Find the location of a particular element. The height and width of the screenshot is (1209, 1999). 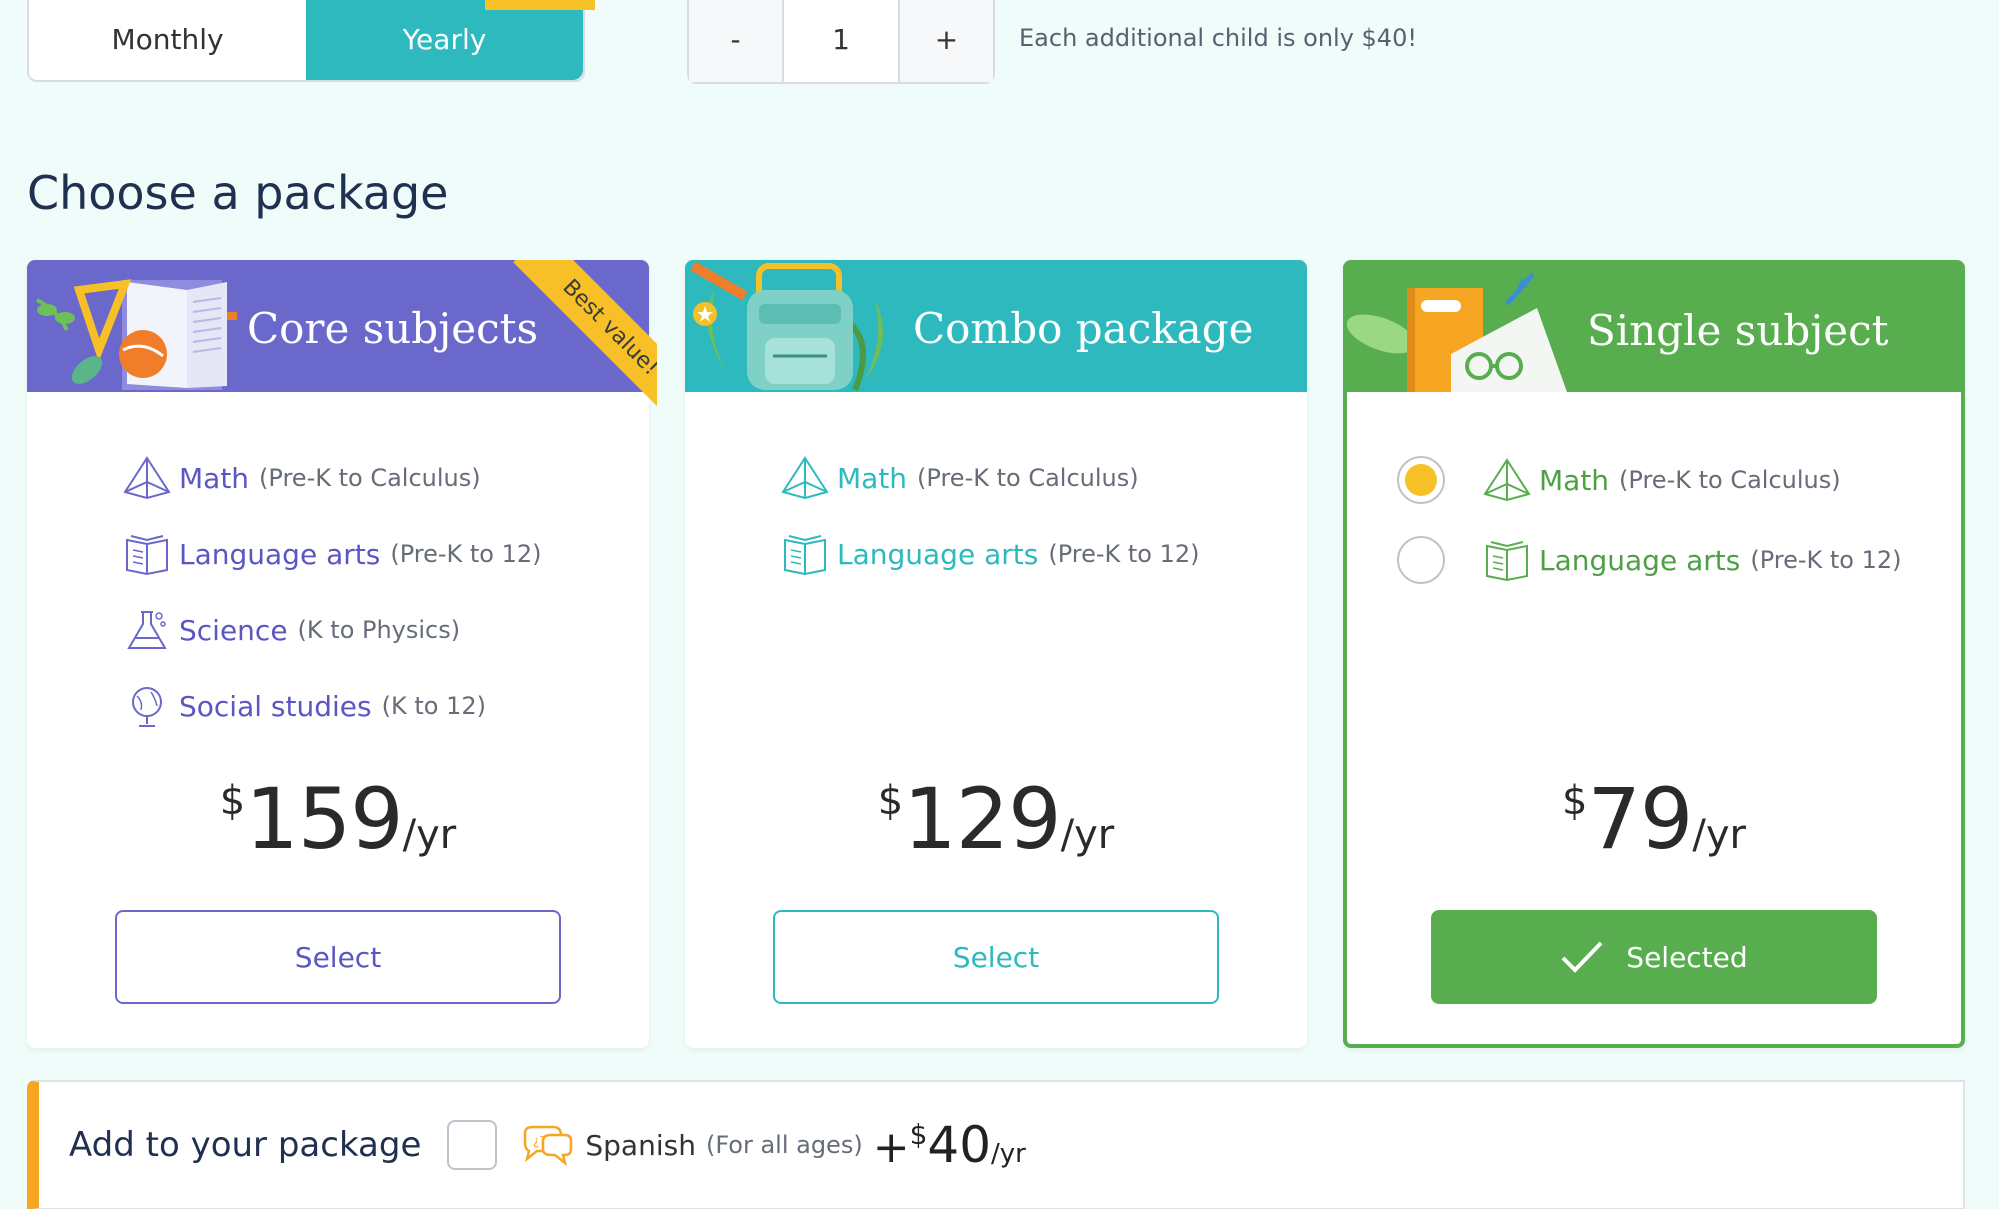

addon-range: (For all ages) is located at coordinates (784, 1145).